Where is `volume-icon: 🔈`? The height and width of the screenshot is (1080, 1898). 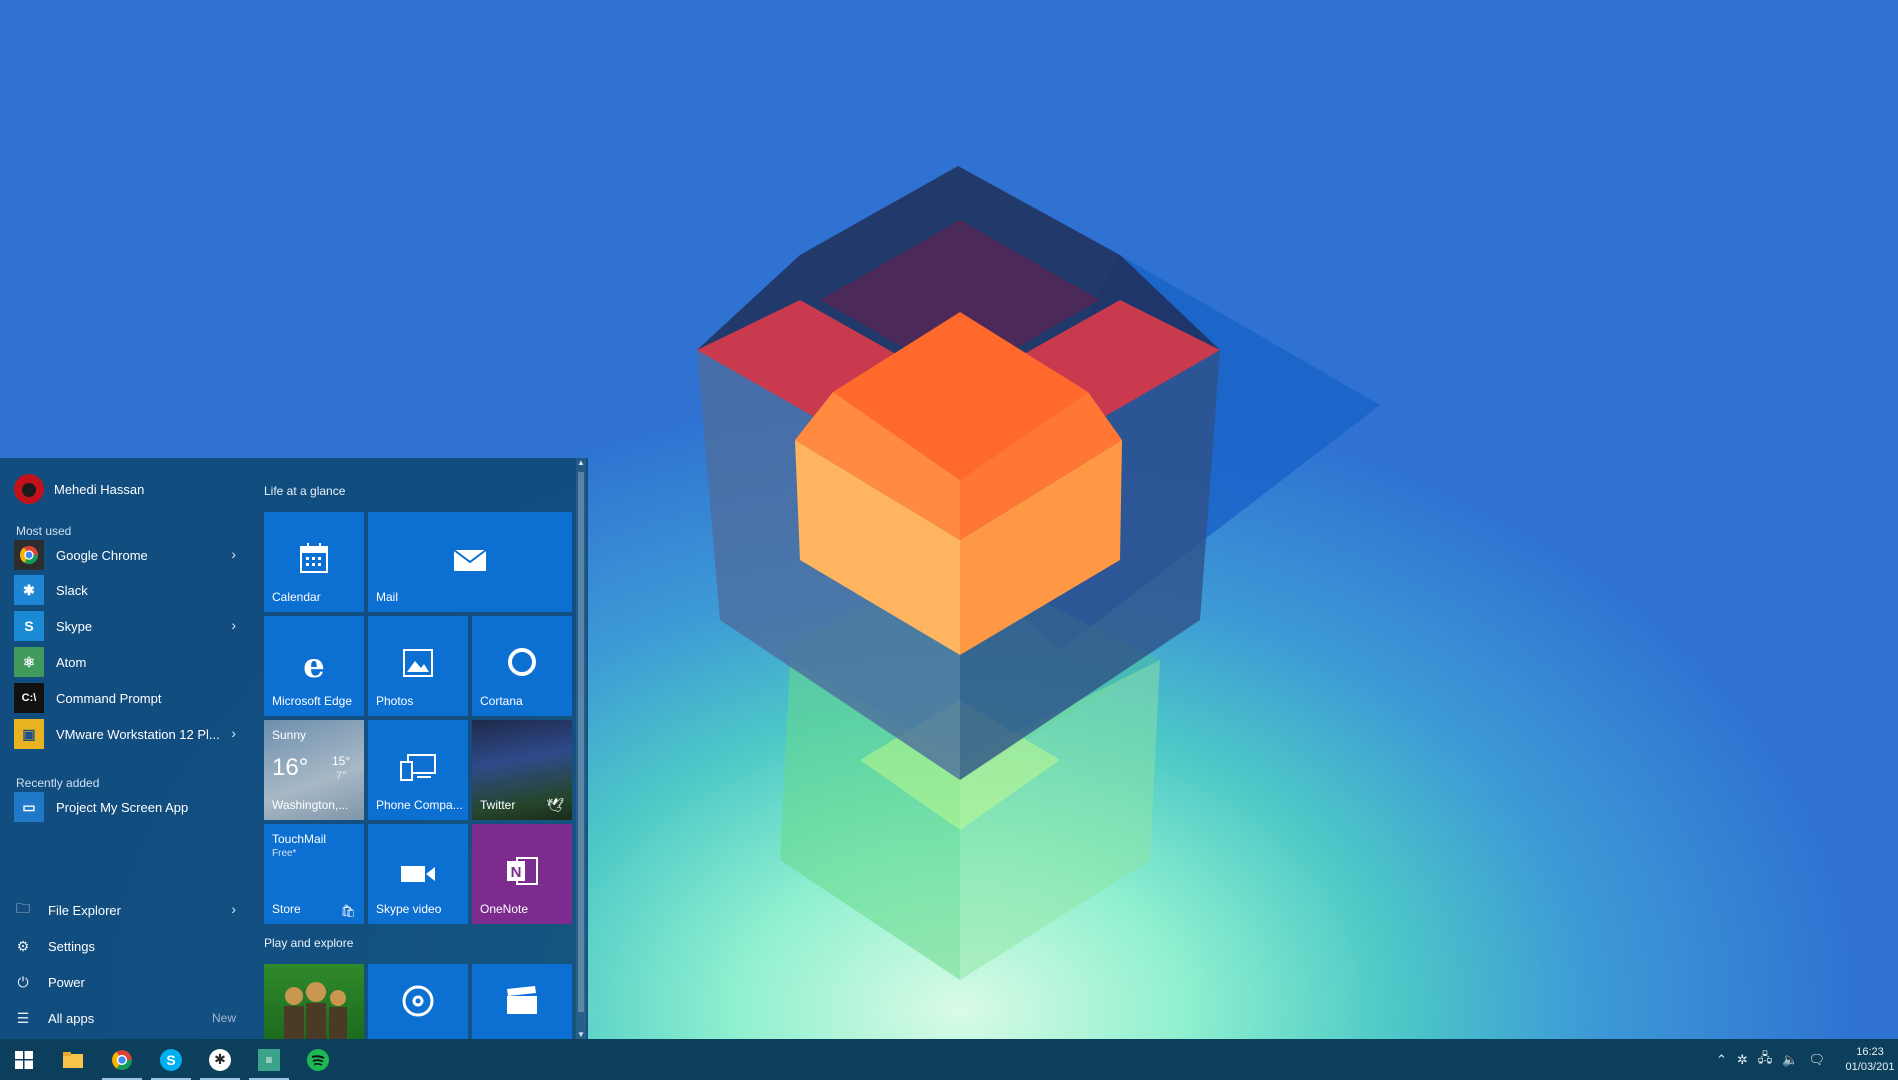
volume-icon: 🔈 is located at coordinates (1790, 1060).